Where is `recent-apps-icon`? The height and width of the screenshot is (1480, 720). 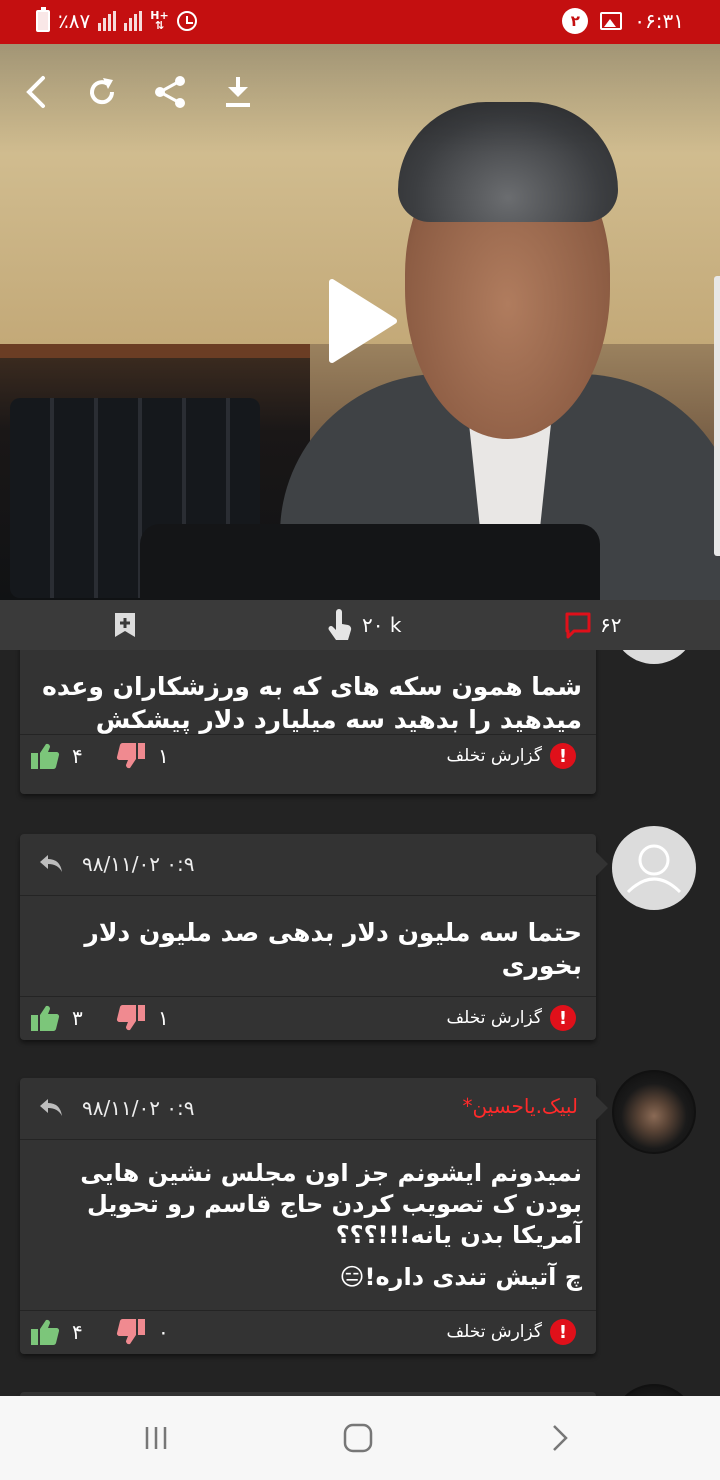 recent-apps-icon is located at coordinates (156, 1438).